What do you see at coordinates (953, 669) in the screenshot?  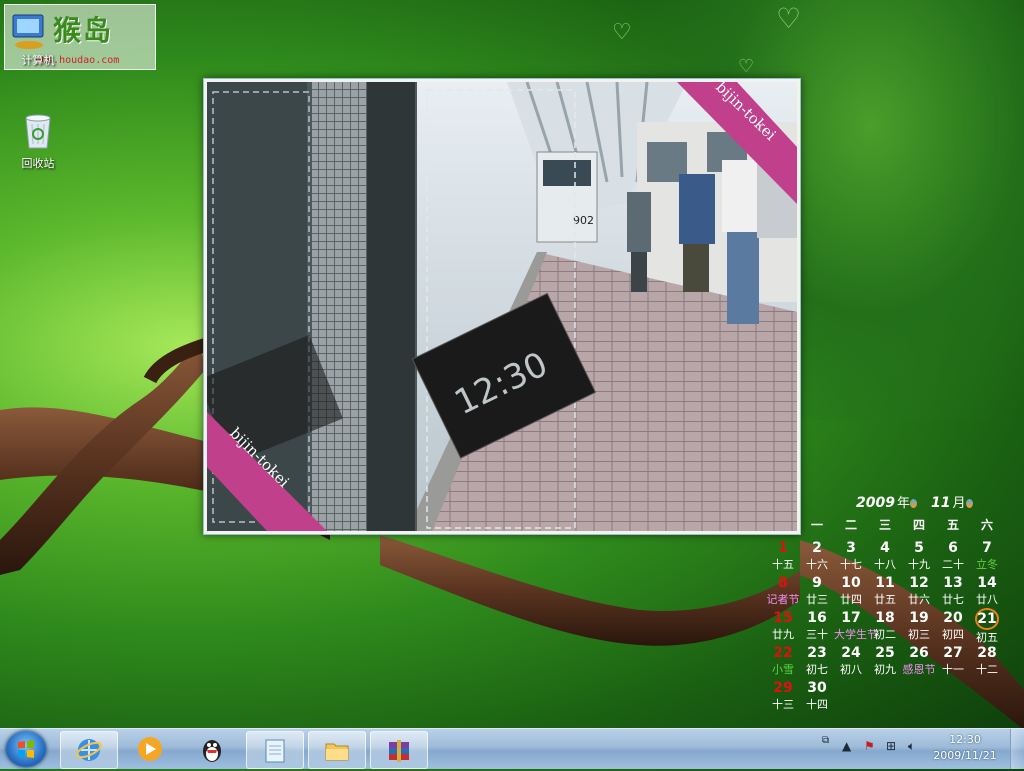 I see `lunar-date-label: 十一` at bounding box center [953, 669].